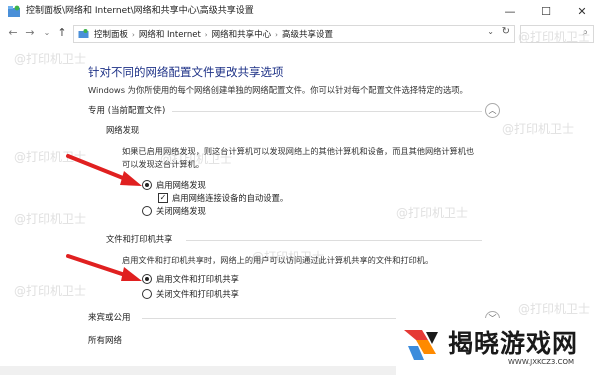 The height and width of the screenshot is (375, 600). What do you see at coordinates (83, 33) in the screenshot?
I see `control-panel-icon` at bounding box center [83, 33].